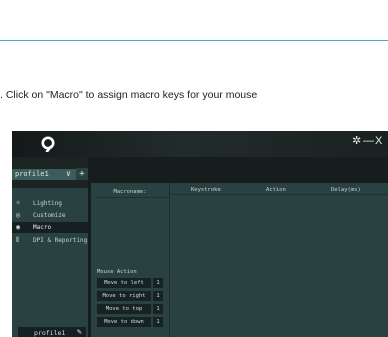 The image size is (388, 337). What do you see at coordinates (32, 174) in the screenshot?
I see `profile-select-value: profile1` at bounding box center [32, 174].